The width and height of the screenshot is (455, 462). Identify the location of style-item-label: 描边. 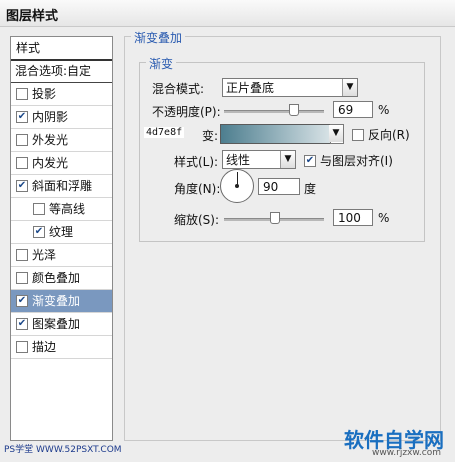
(44, 347).